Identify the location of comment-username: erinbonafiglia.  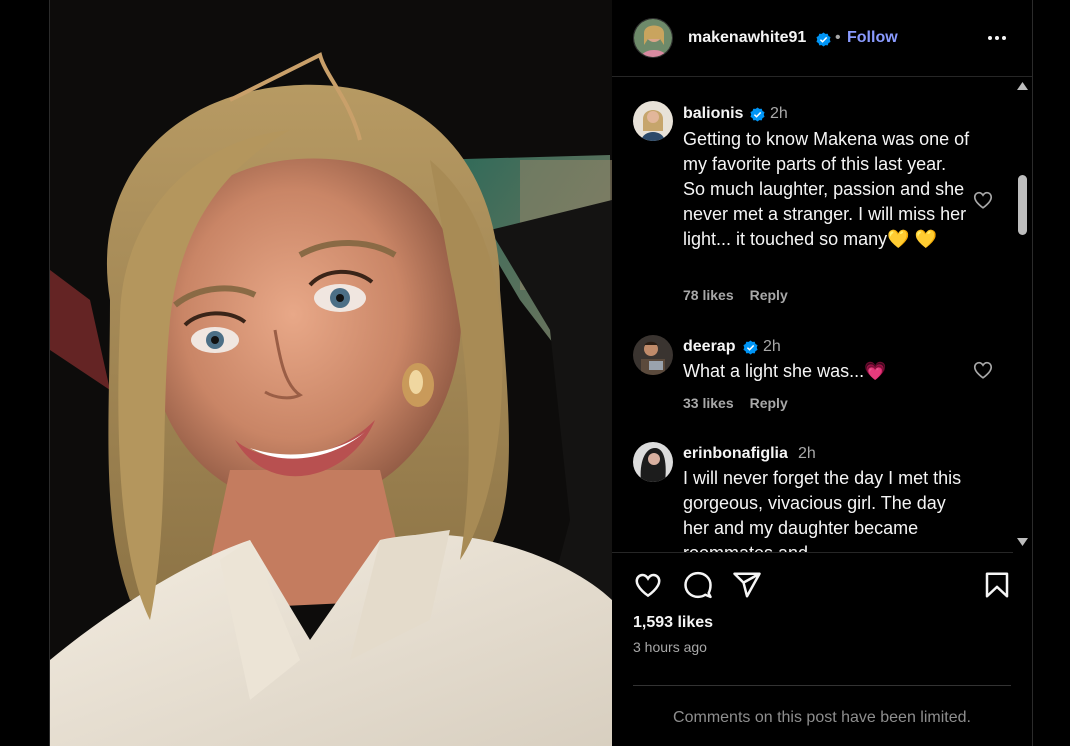
(735, 454).